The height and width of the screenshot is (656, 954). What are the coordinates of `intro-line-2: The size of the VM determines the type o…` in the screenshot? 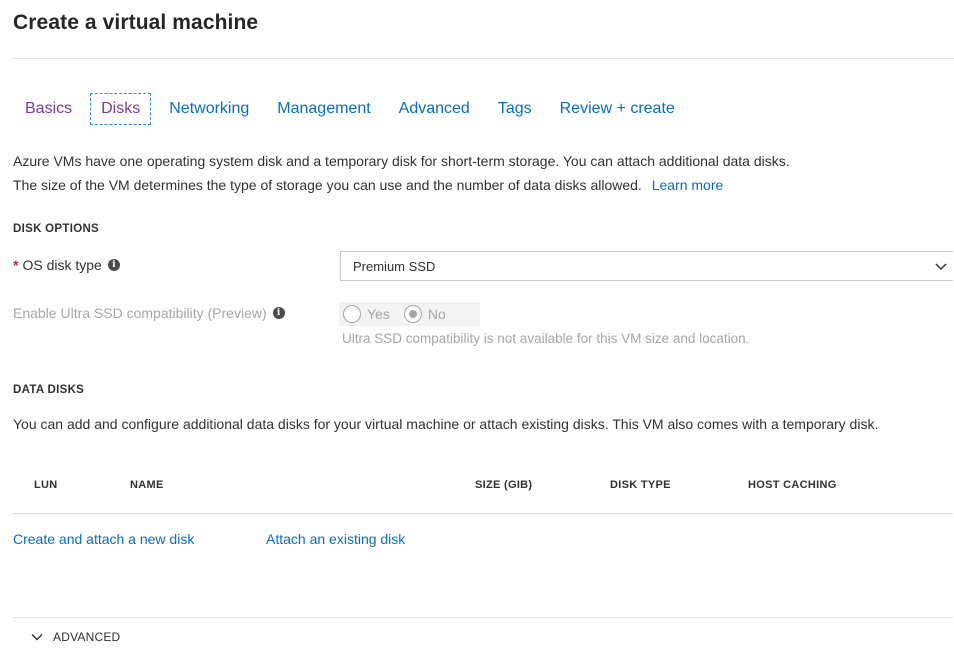 It's located at (483, 185).